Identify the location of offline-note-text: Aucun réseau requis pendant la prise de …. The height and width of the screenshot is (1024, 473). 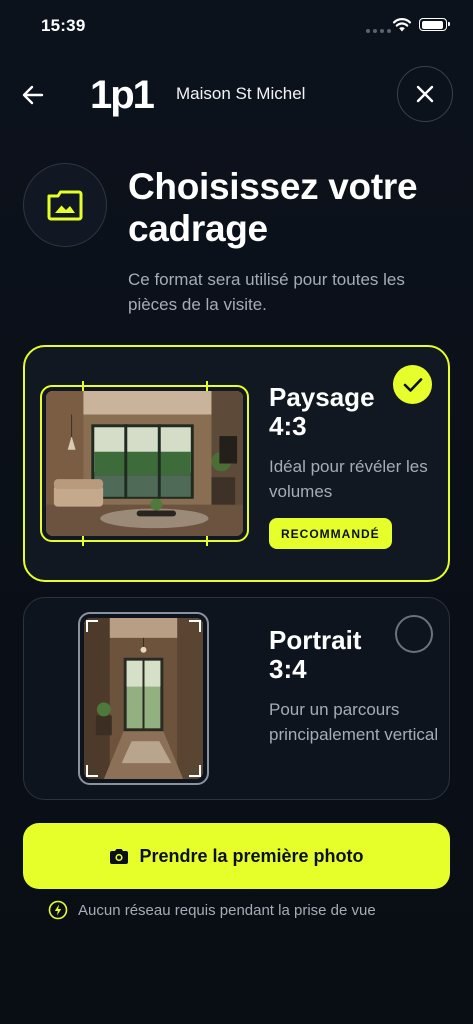
(227, 910).